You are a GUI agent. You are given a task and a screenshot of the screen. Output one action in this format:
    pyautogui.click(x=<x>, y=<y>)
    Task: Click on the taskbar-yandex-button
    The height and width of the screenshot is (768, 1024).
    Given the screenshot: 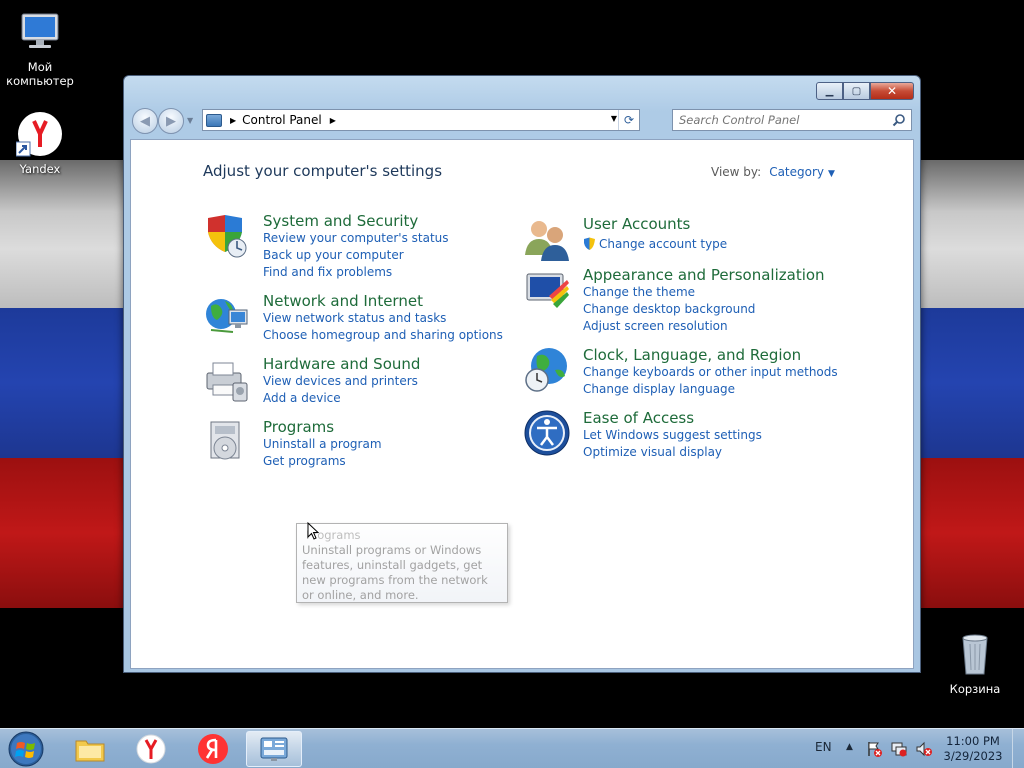 What is the action you would take?
    pyautogui.click(x=213, y=749)
    